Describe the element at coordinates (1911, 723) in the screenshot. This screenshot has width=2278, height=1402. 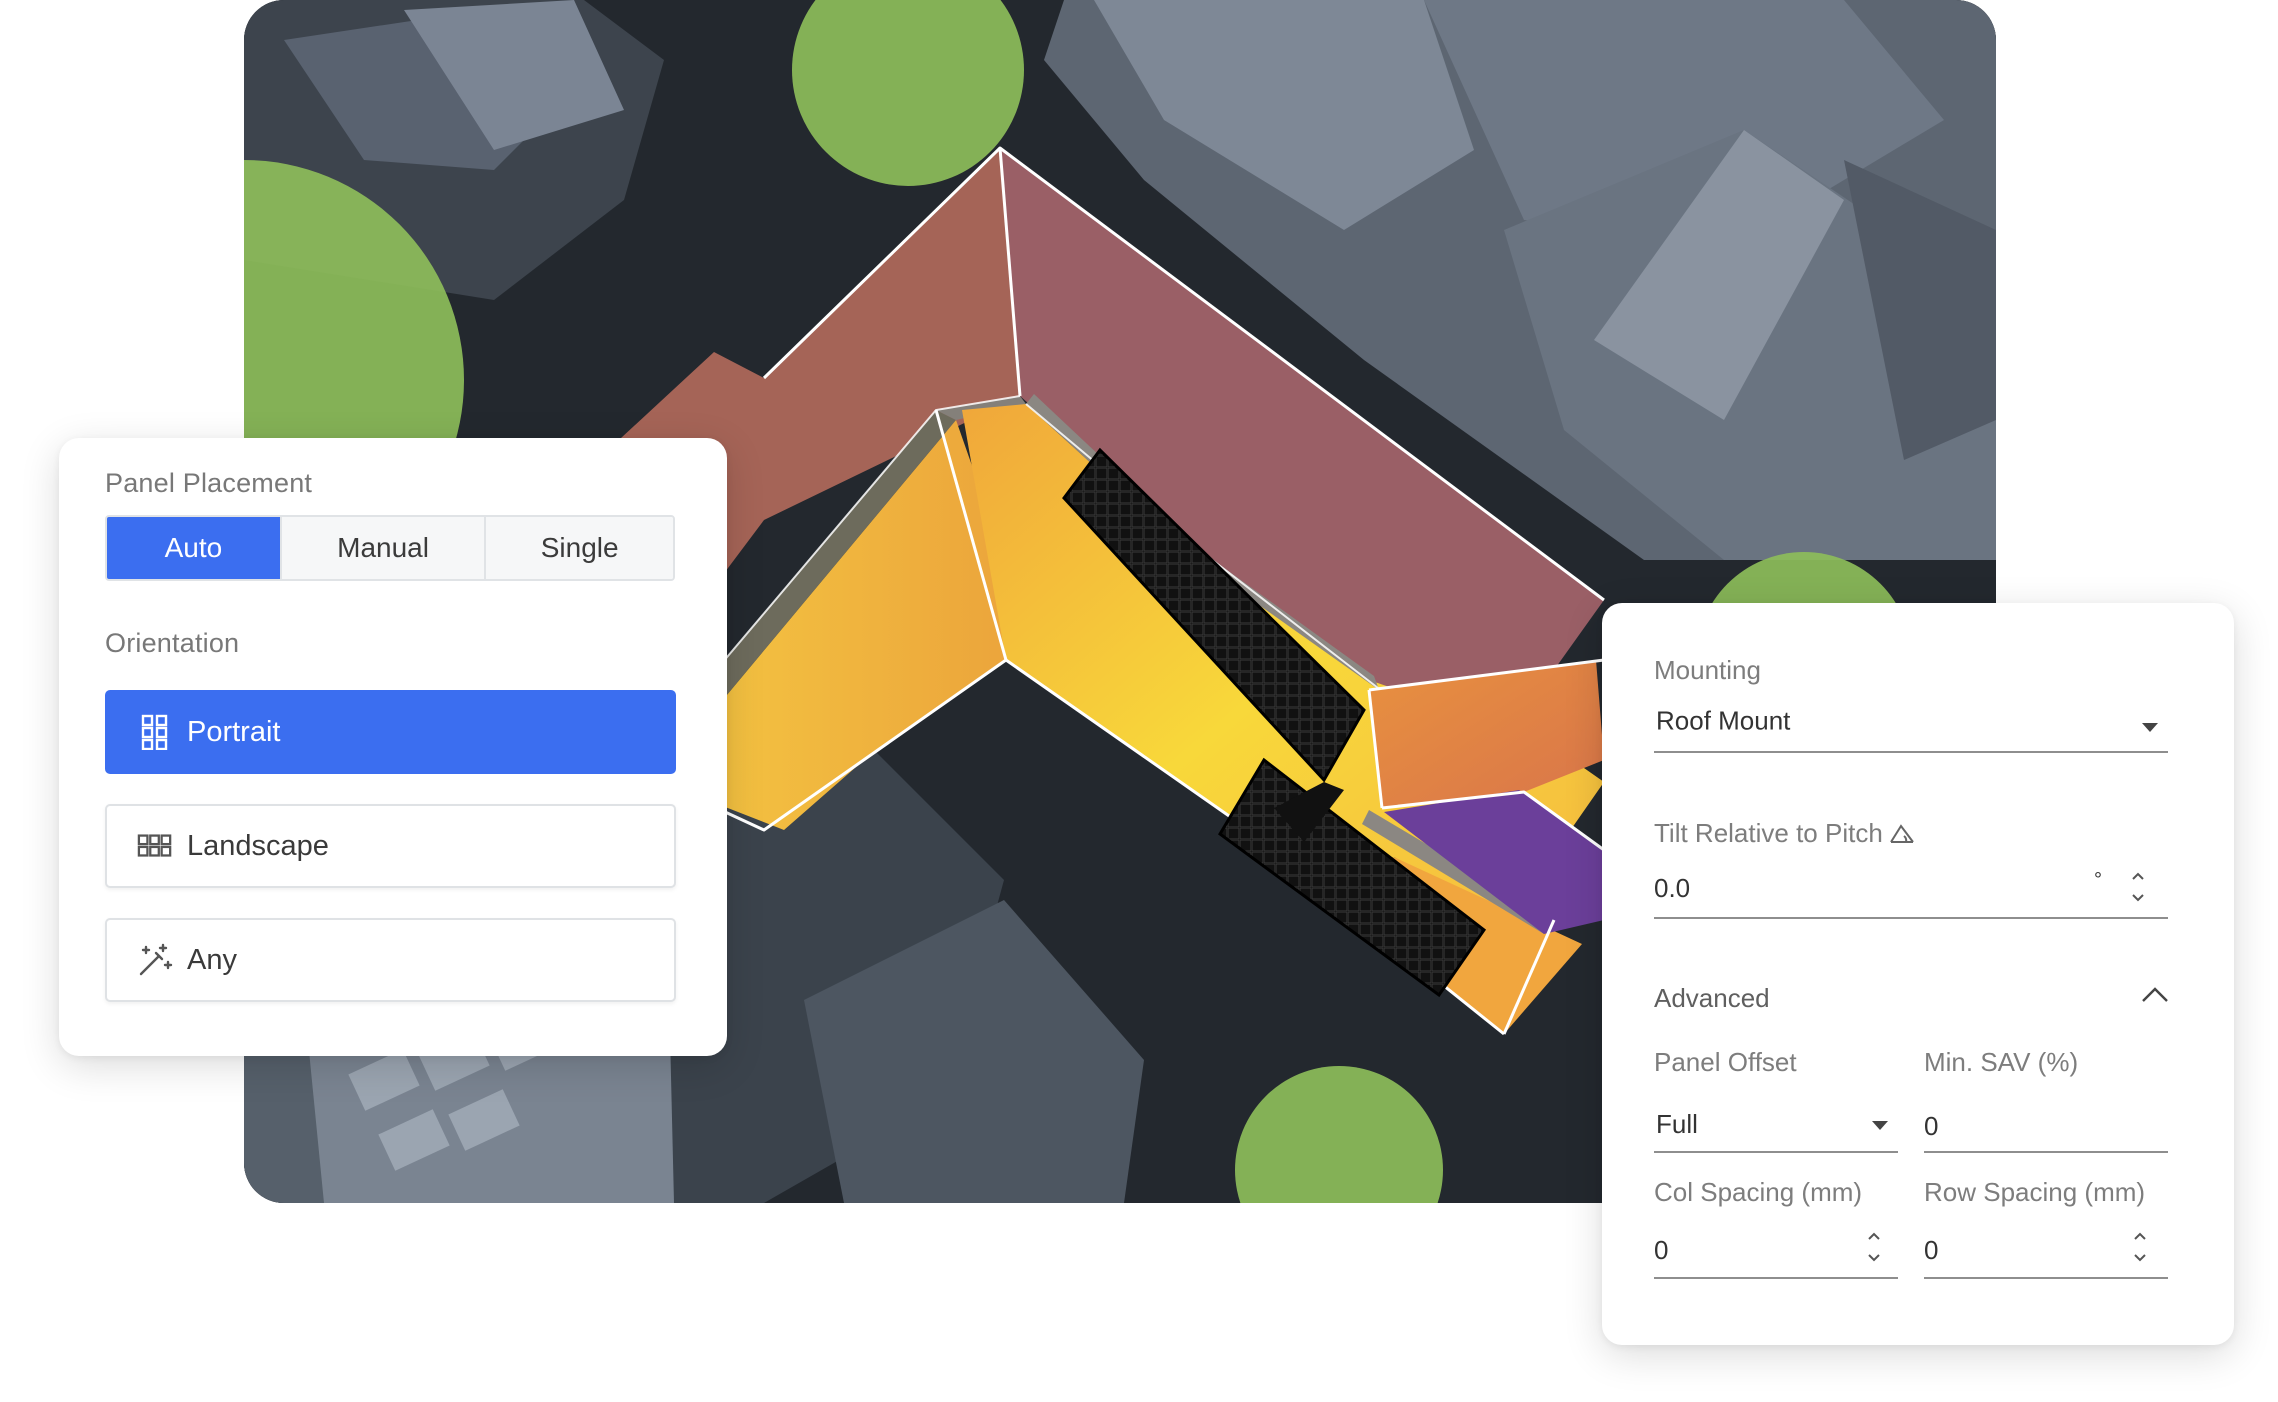
I see `mounting-select: Roof Mount` at that location.